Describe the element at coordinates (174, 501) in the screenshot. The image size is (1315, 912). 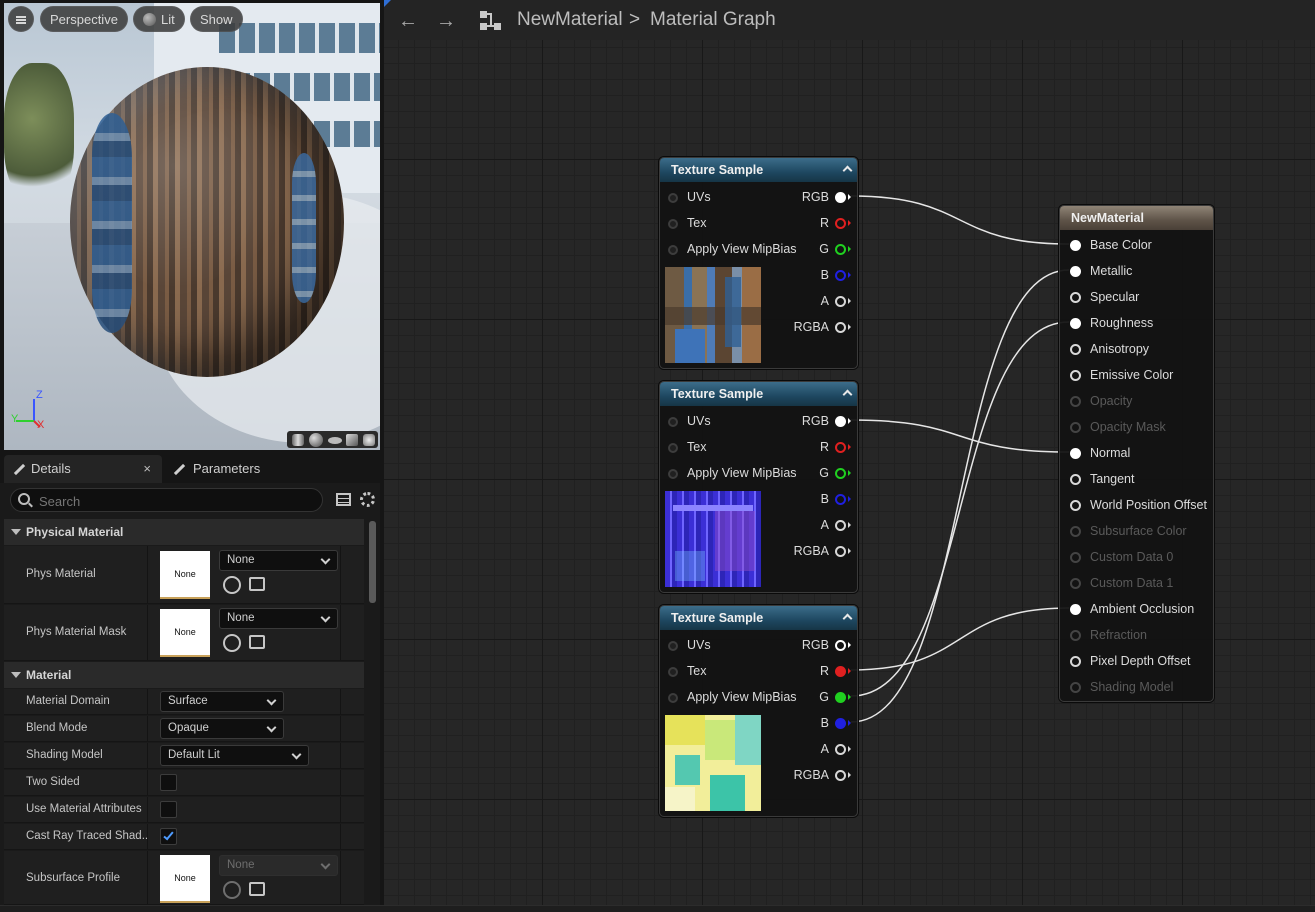
I see `search-input` at that location.